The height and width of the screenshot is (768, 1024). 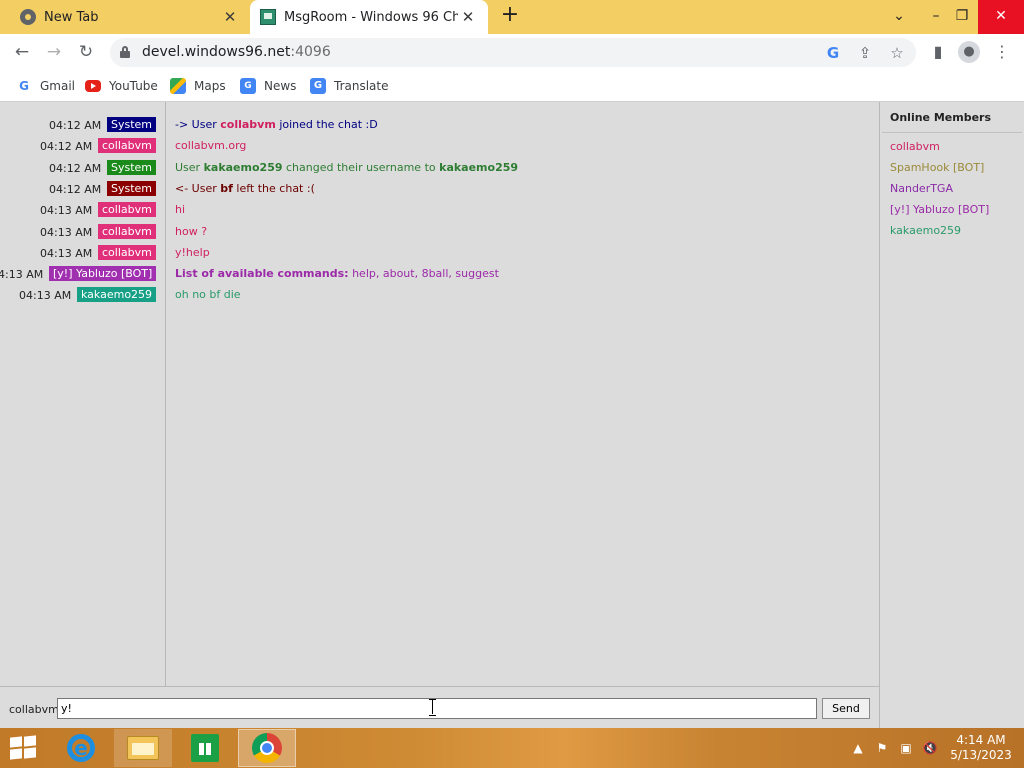 What do you see at coordinates (34, 709) in the screenshot?
I see `nickname-label: collabvm` at bounding box center [34, 709].